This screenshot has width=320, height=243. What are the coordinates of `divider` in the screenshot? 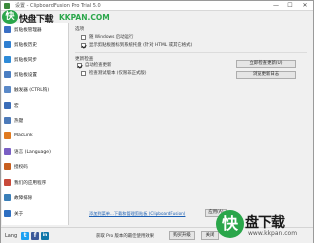 It's located at (191, 52).